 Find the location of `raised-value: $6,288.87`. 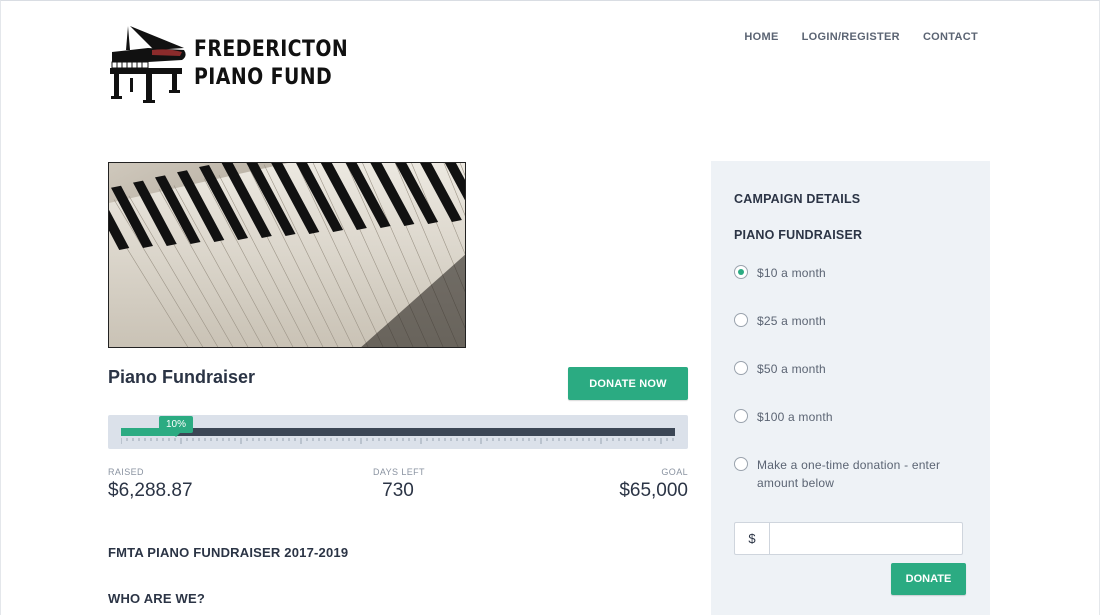

raised-value: $6,288.87 is located at coordinates (150, 490).